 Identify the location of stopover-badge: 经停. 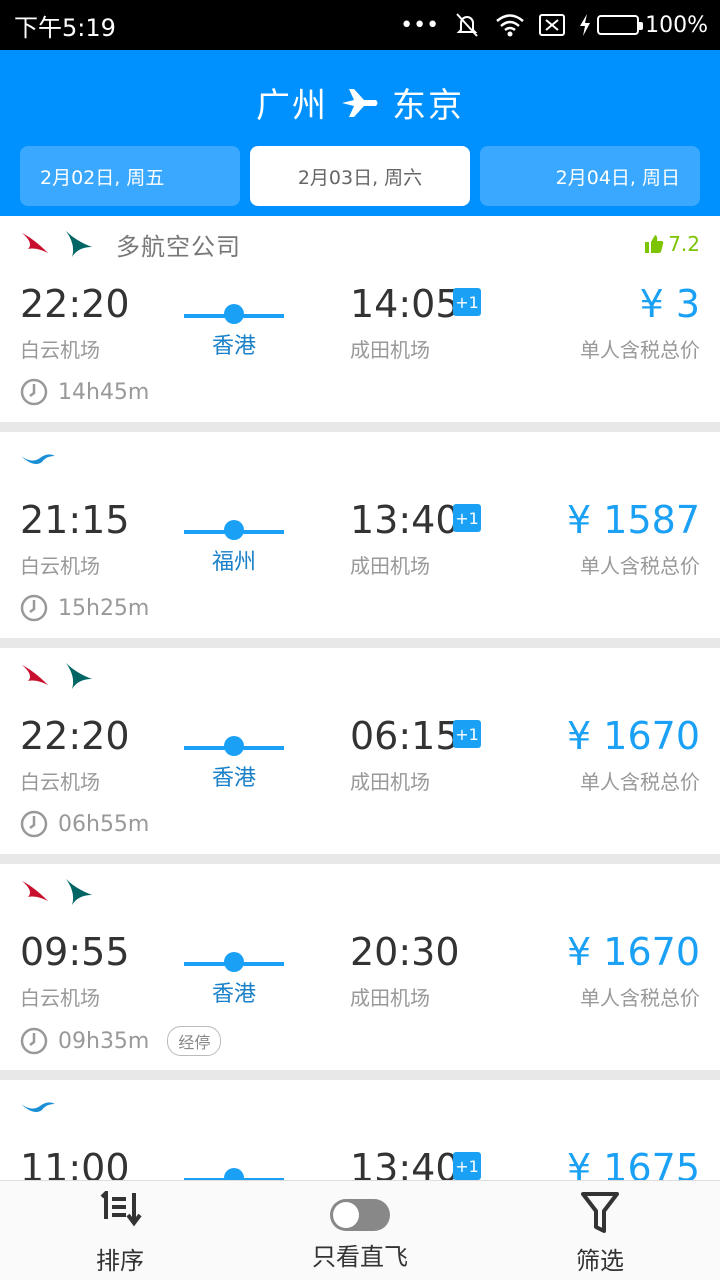
(194, 1041).